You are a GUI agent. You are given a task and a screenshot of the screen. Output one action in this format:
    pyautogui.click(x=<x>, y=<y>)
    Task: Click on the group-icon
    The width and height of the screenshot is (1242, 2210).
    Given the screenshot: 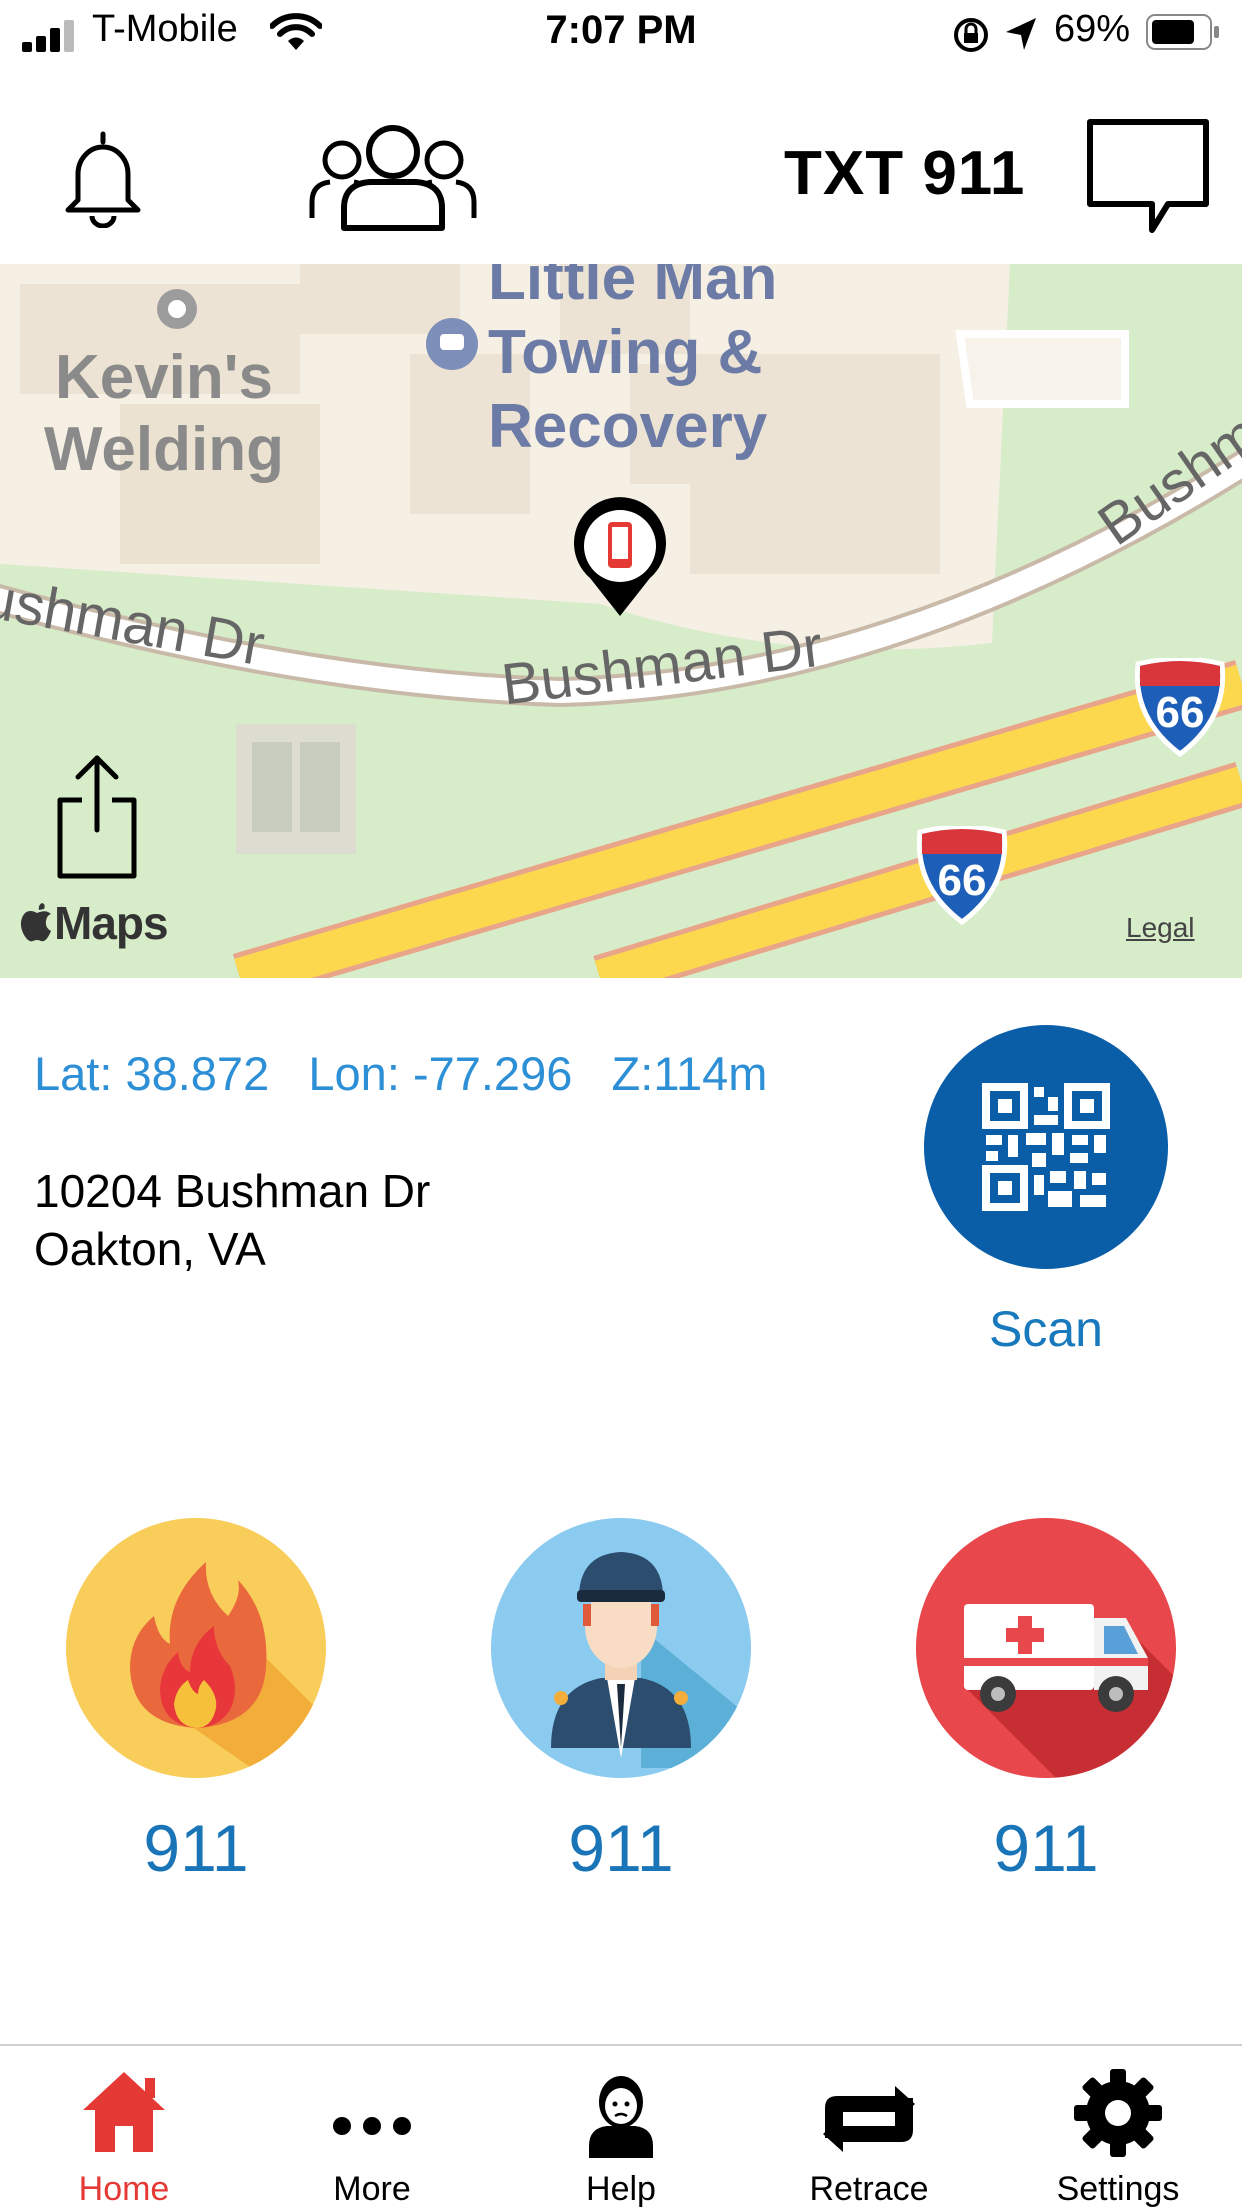 What is the action you would take?
    pyautogui.click(x=393, y=177)
    